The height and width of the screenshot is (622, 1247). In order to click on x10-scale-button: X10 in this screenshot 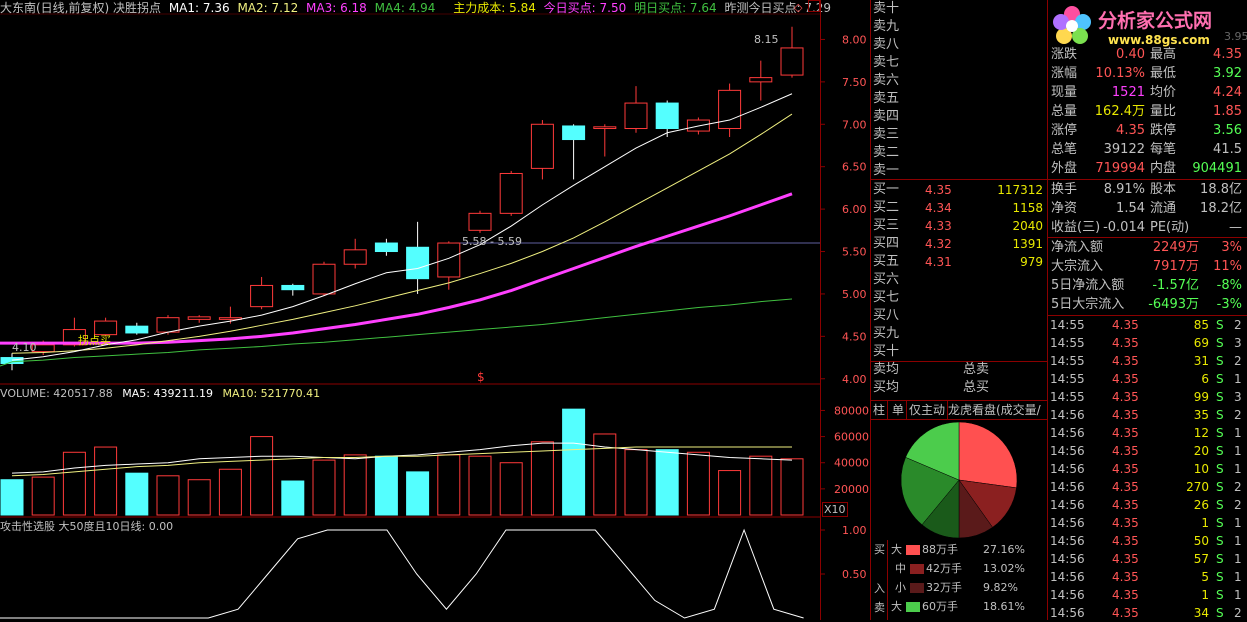, I will do `click(835, 509)`.